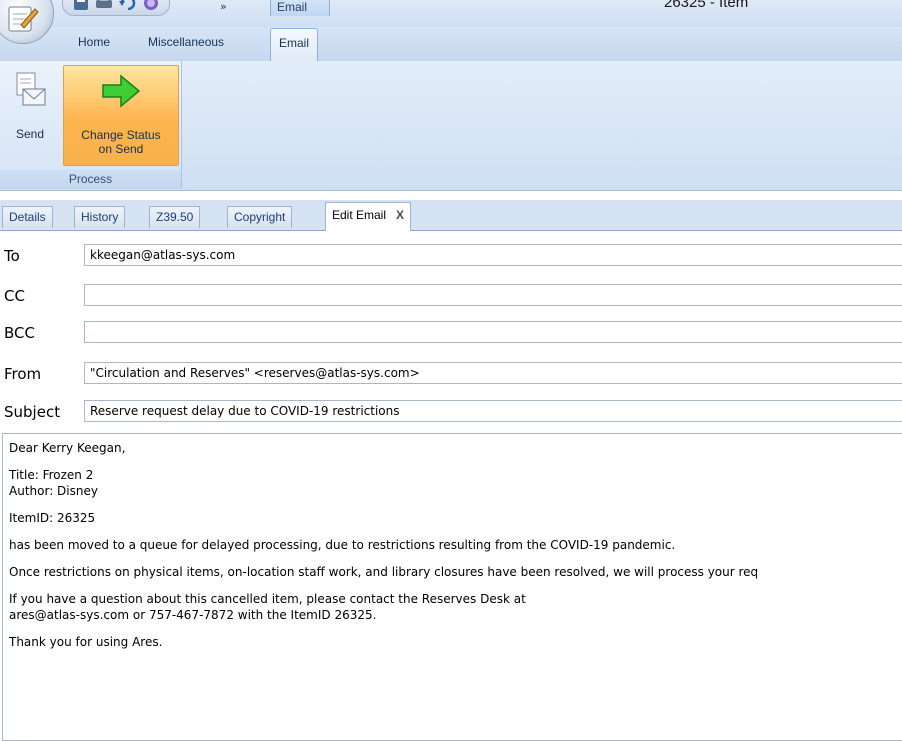  What do you see at coordinates (300, 8) in the screenshot?
I see `context-tab-title: Email` at bounding box center [300, 8].